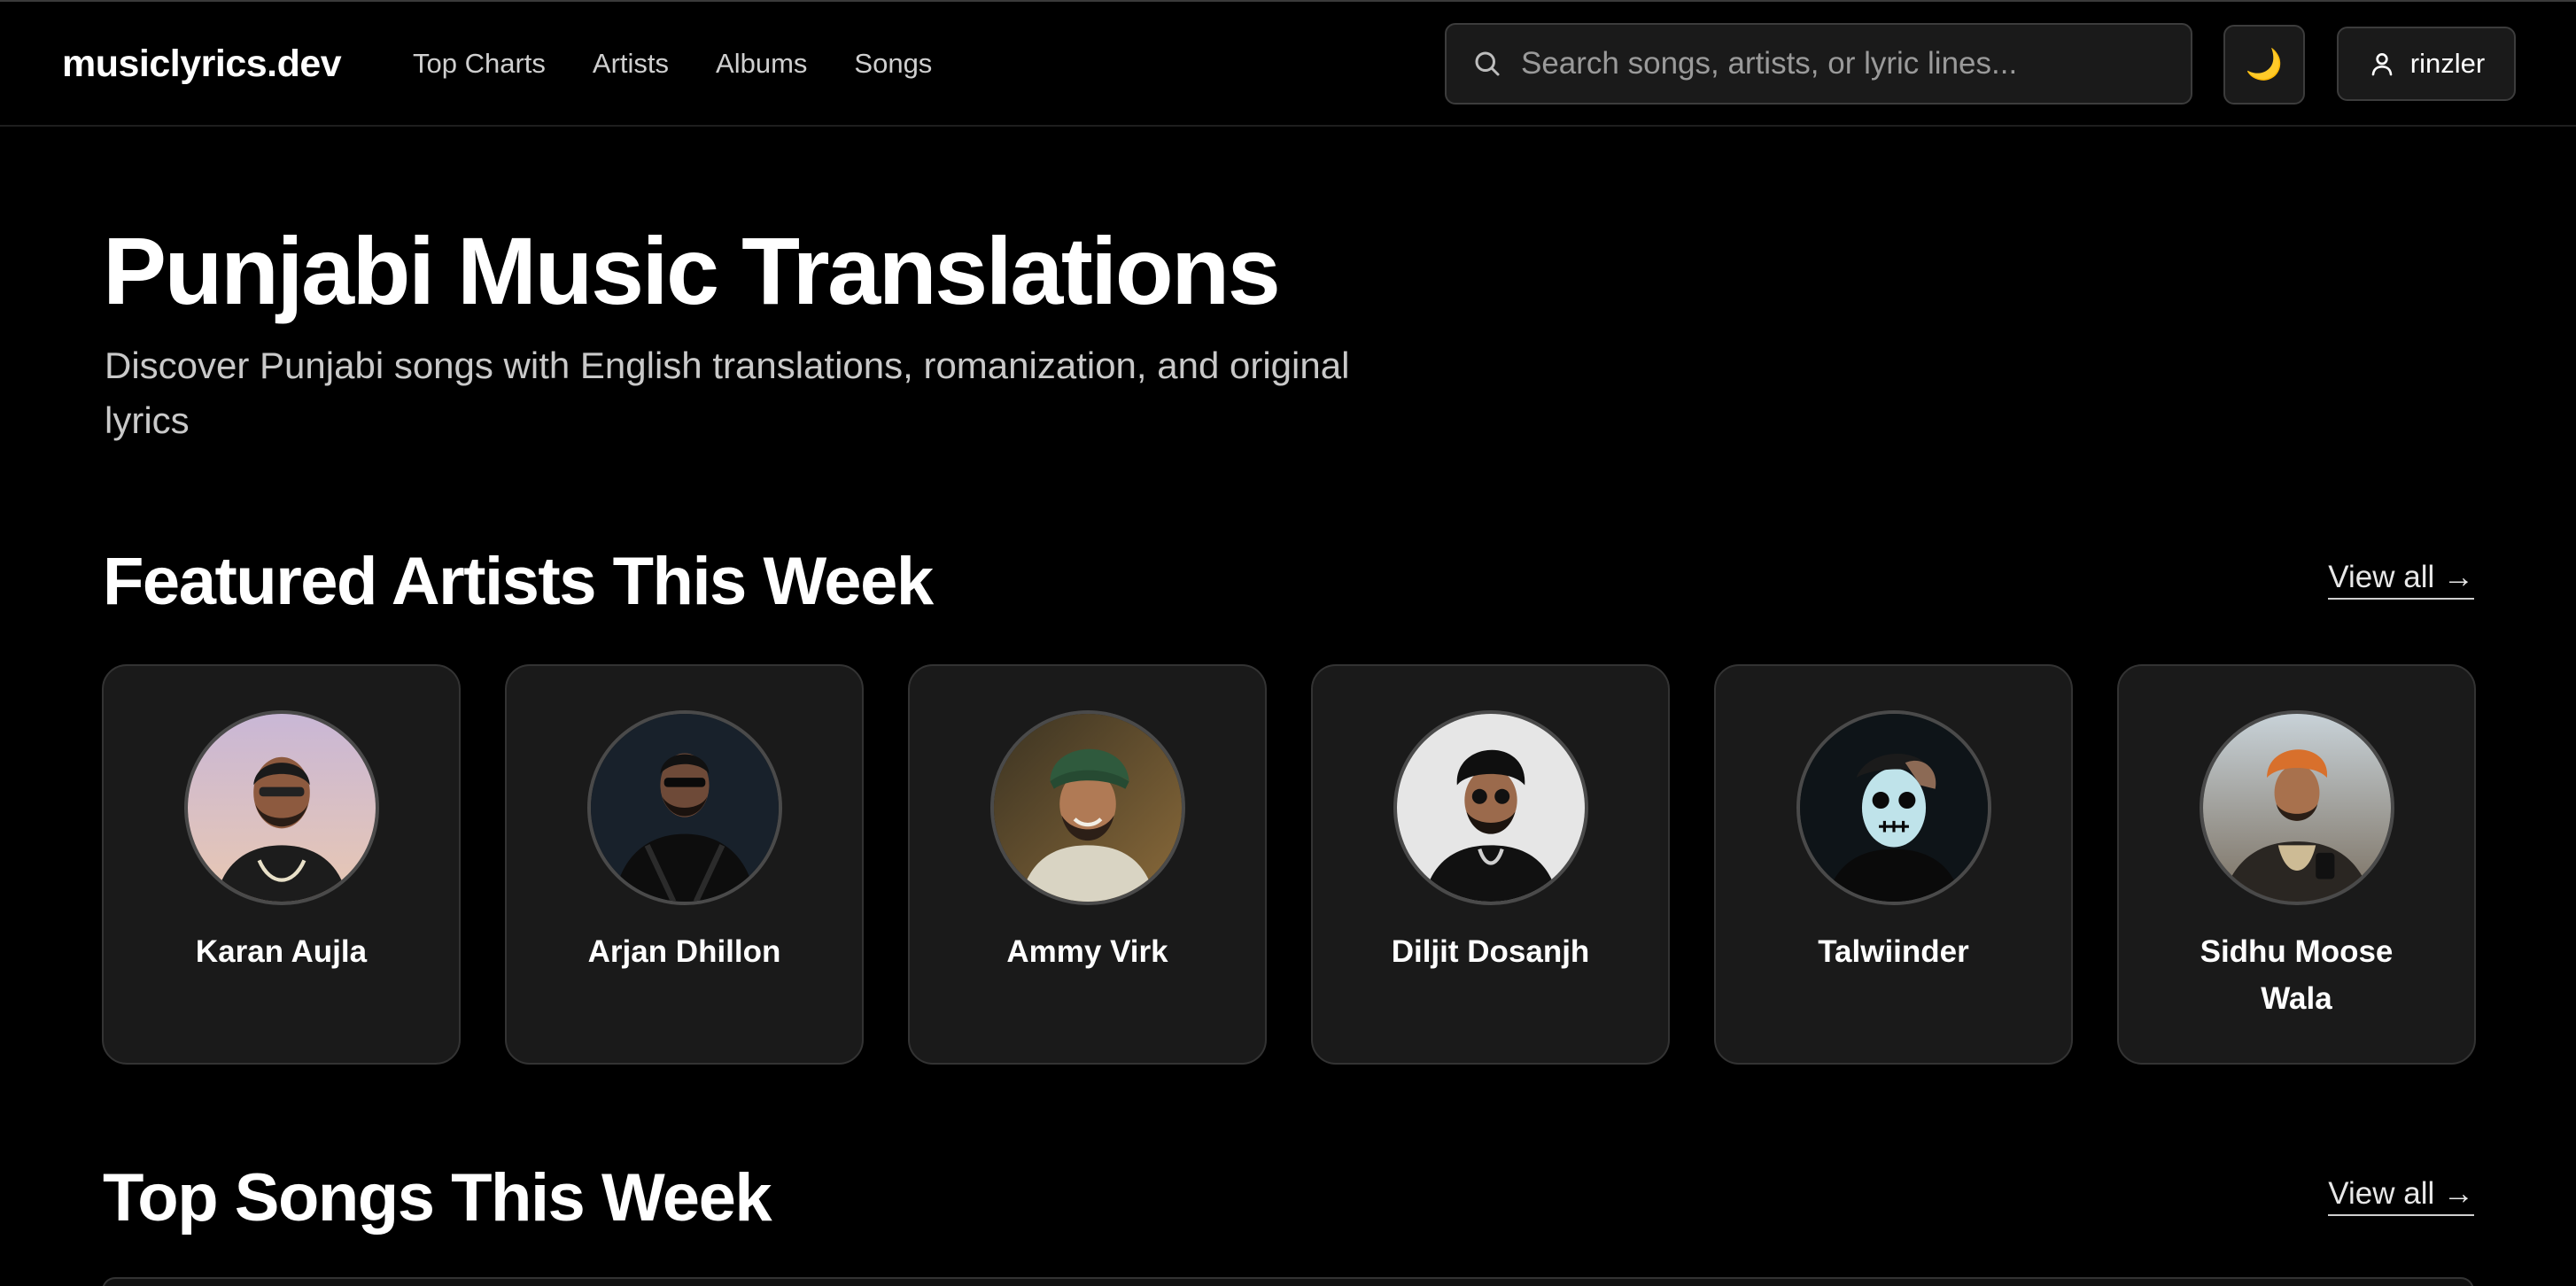 Image resolution: width=2576 pixels, height=1286 pixels. What do you see at coordinates (1087, 951) in the screenshot?
I see `artist-name: Ammy Virk` at bounding box center [1087, 951].